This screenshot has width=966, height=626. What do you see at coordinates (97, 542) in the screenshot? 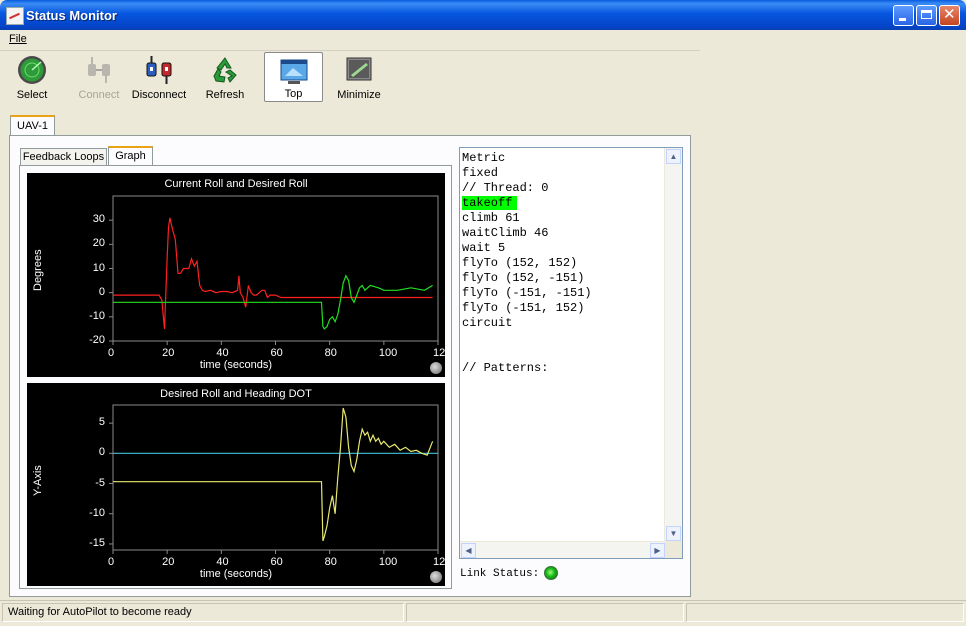
I see `y-tick-label: -15` at bounding box center [97, 542].